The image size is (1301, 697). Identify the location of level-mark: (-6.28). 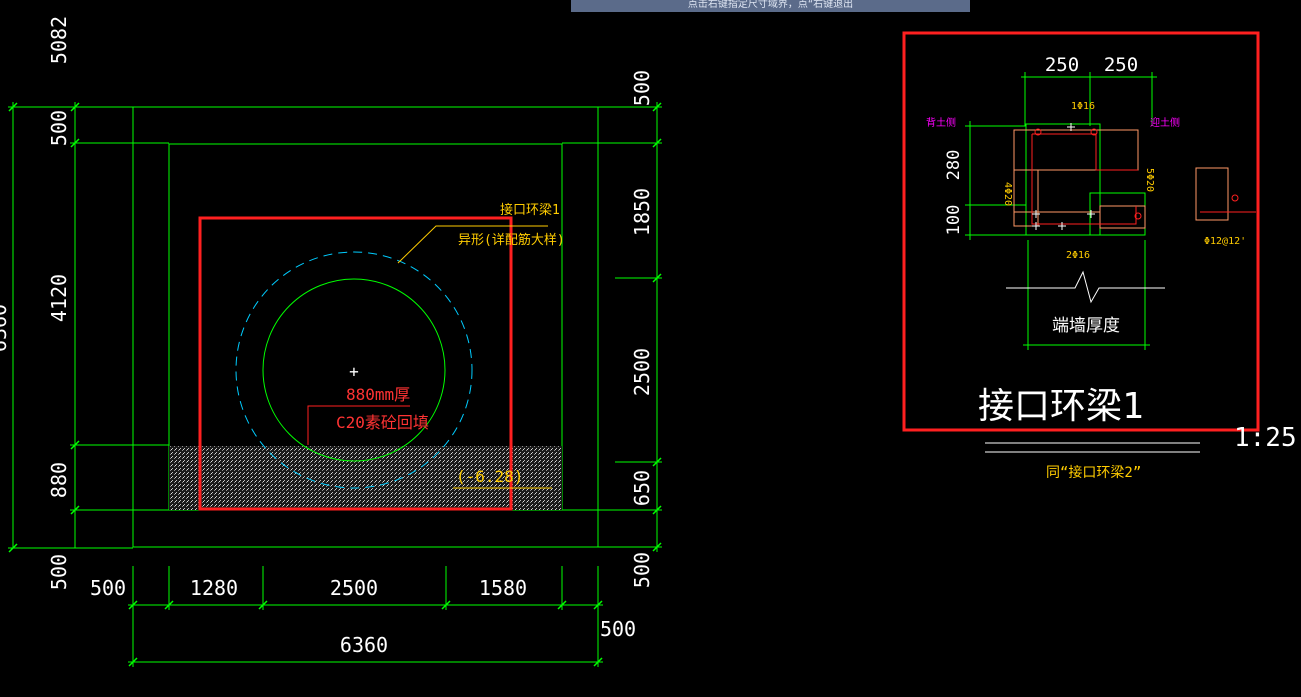
(489, 476).